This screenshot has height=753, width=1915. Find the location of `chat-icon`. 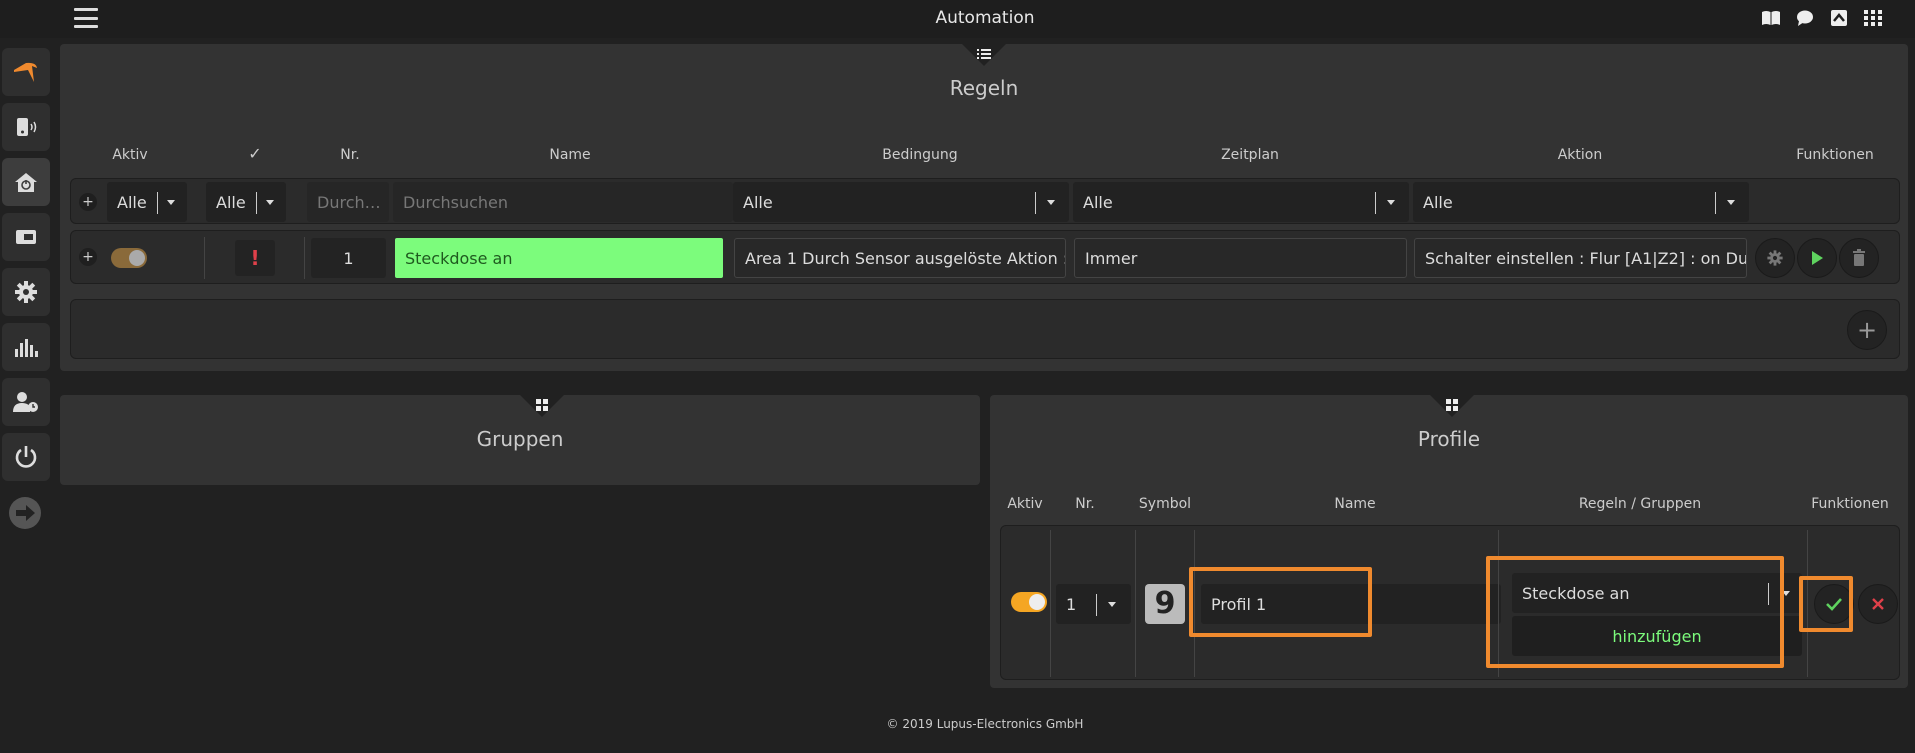

chat-icon is located at coordinates (1805, 18).